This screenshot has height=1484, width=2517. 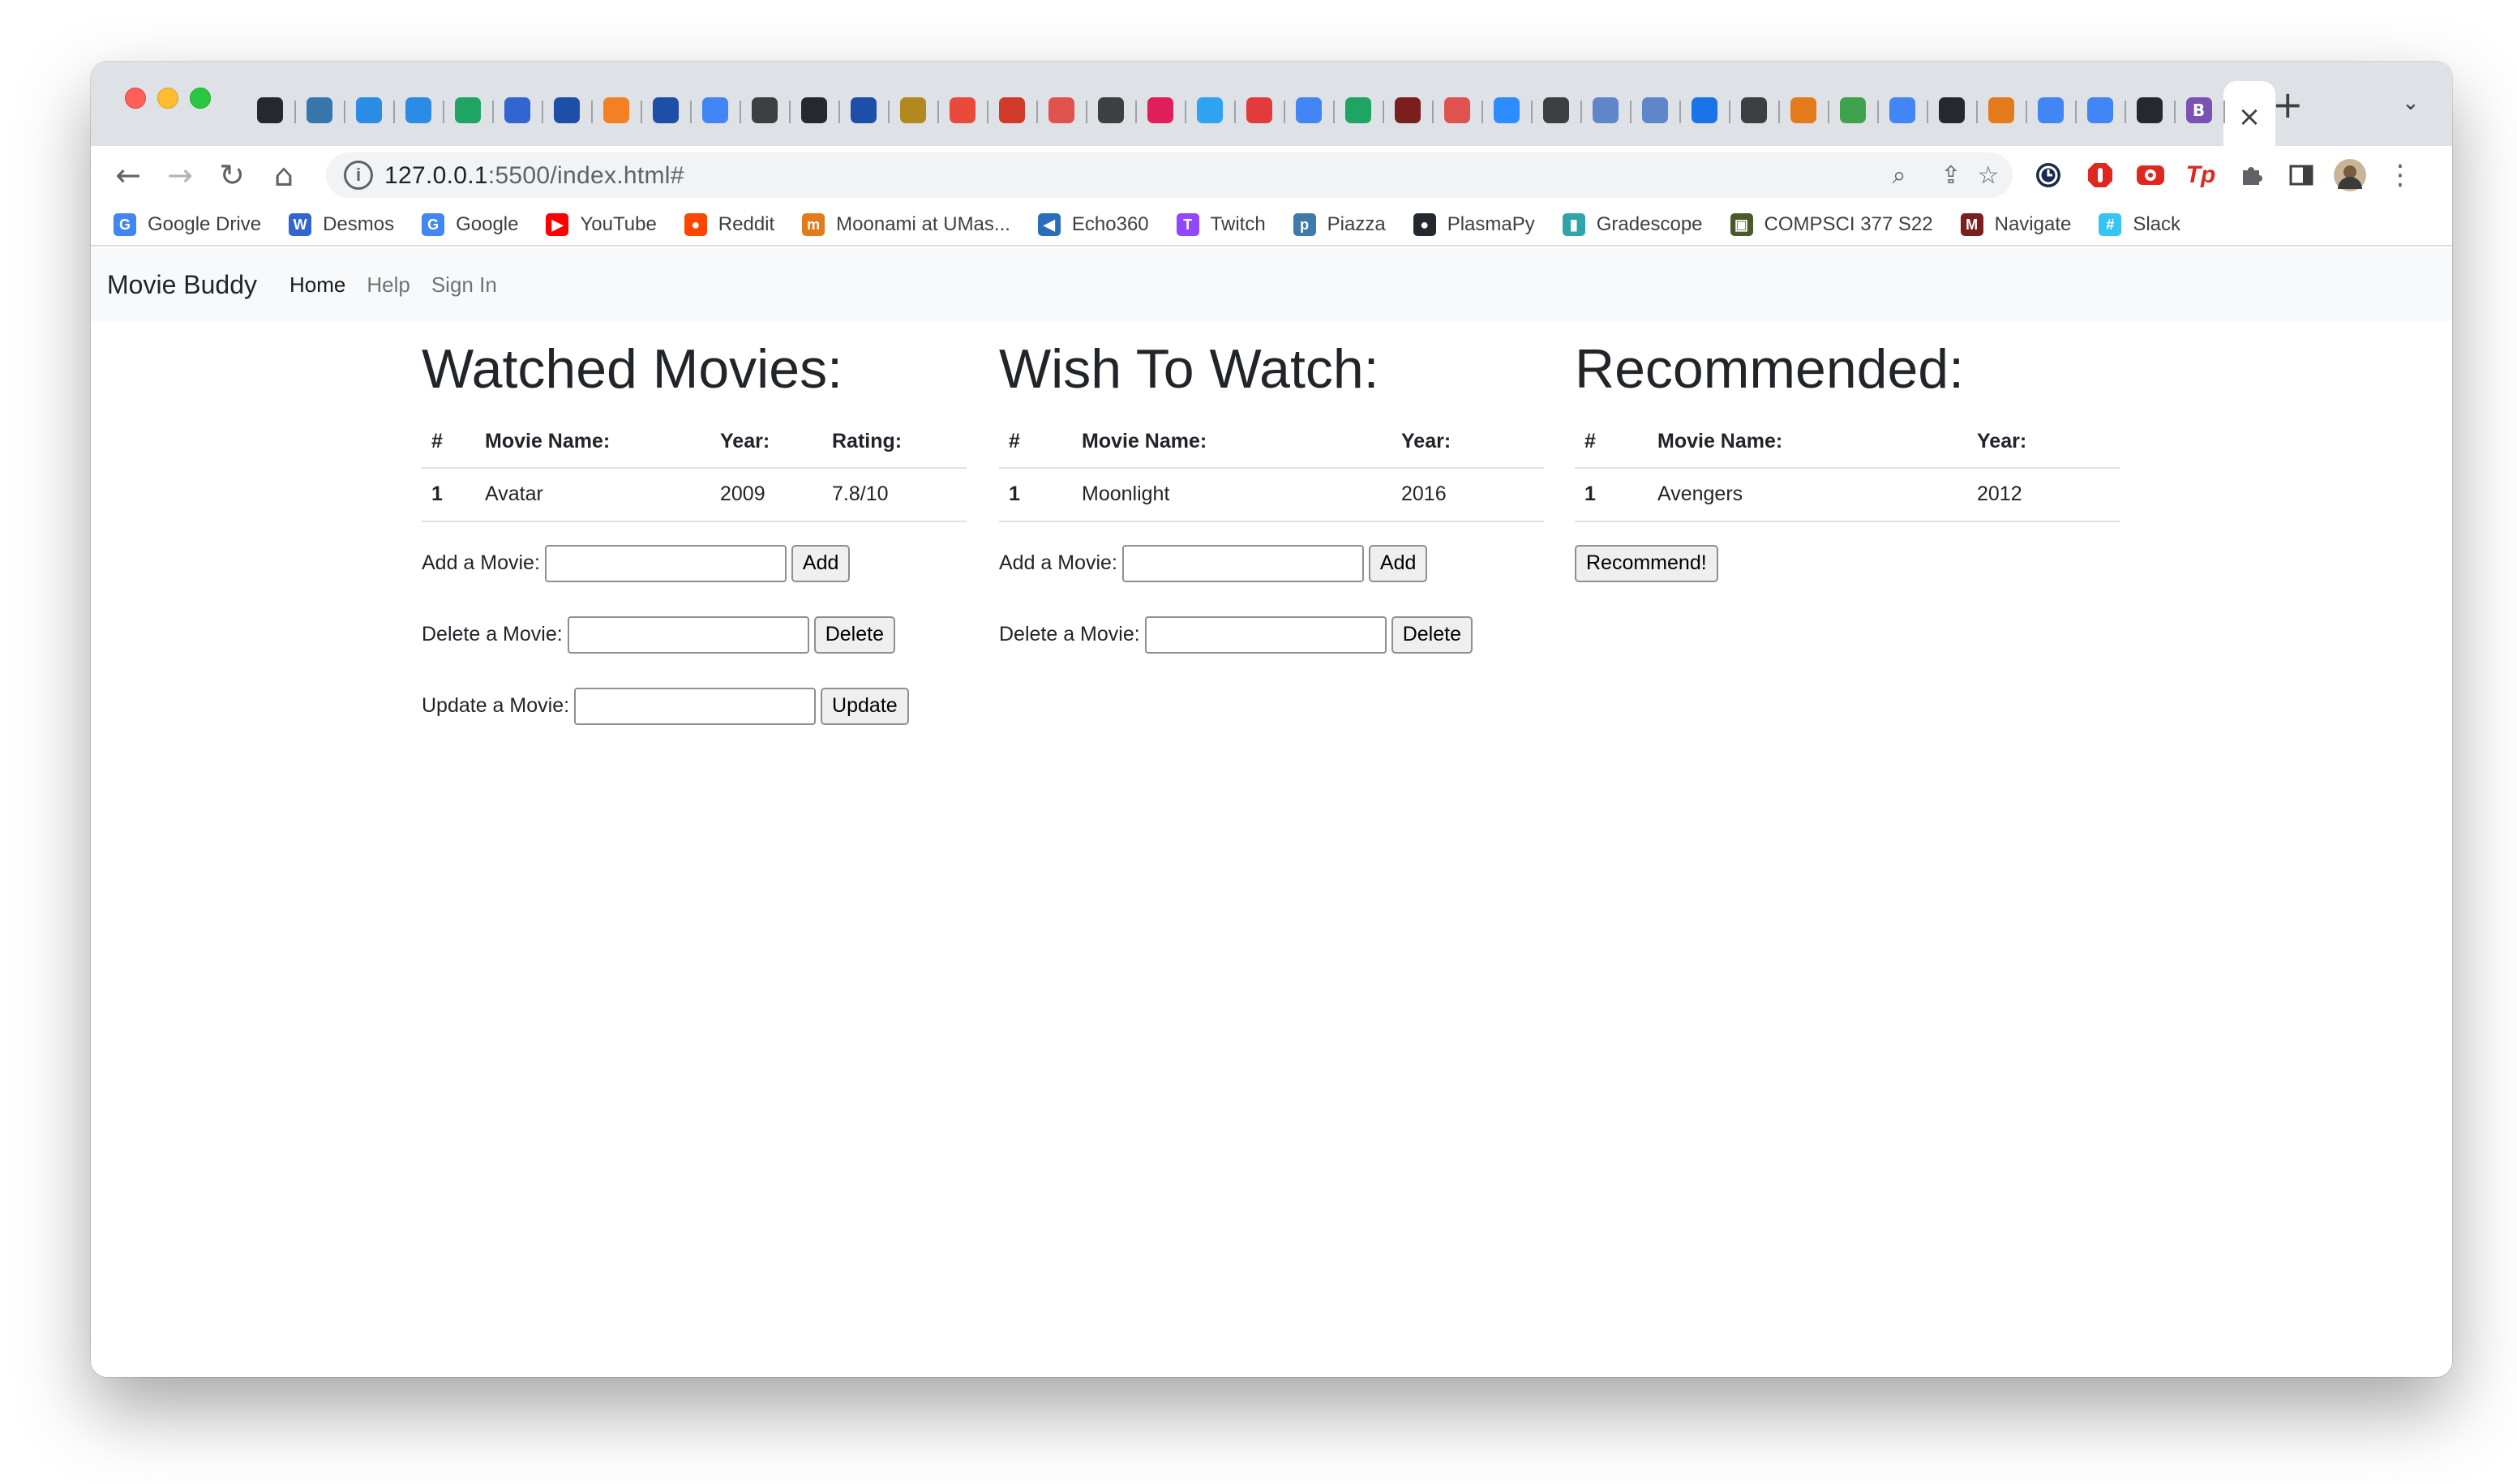 What do you see at coordinates (729, 224) in the screenshot?
I see `bookmark-item: ● Reddit` at bounding box center [729, 224].